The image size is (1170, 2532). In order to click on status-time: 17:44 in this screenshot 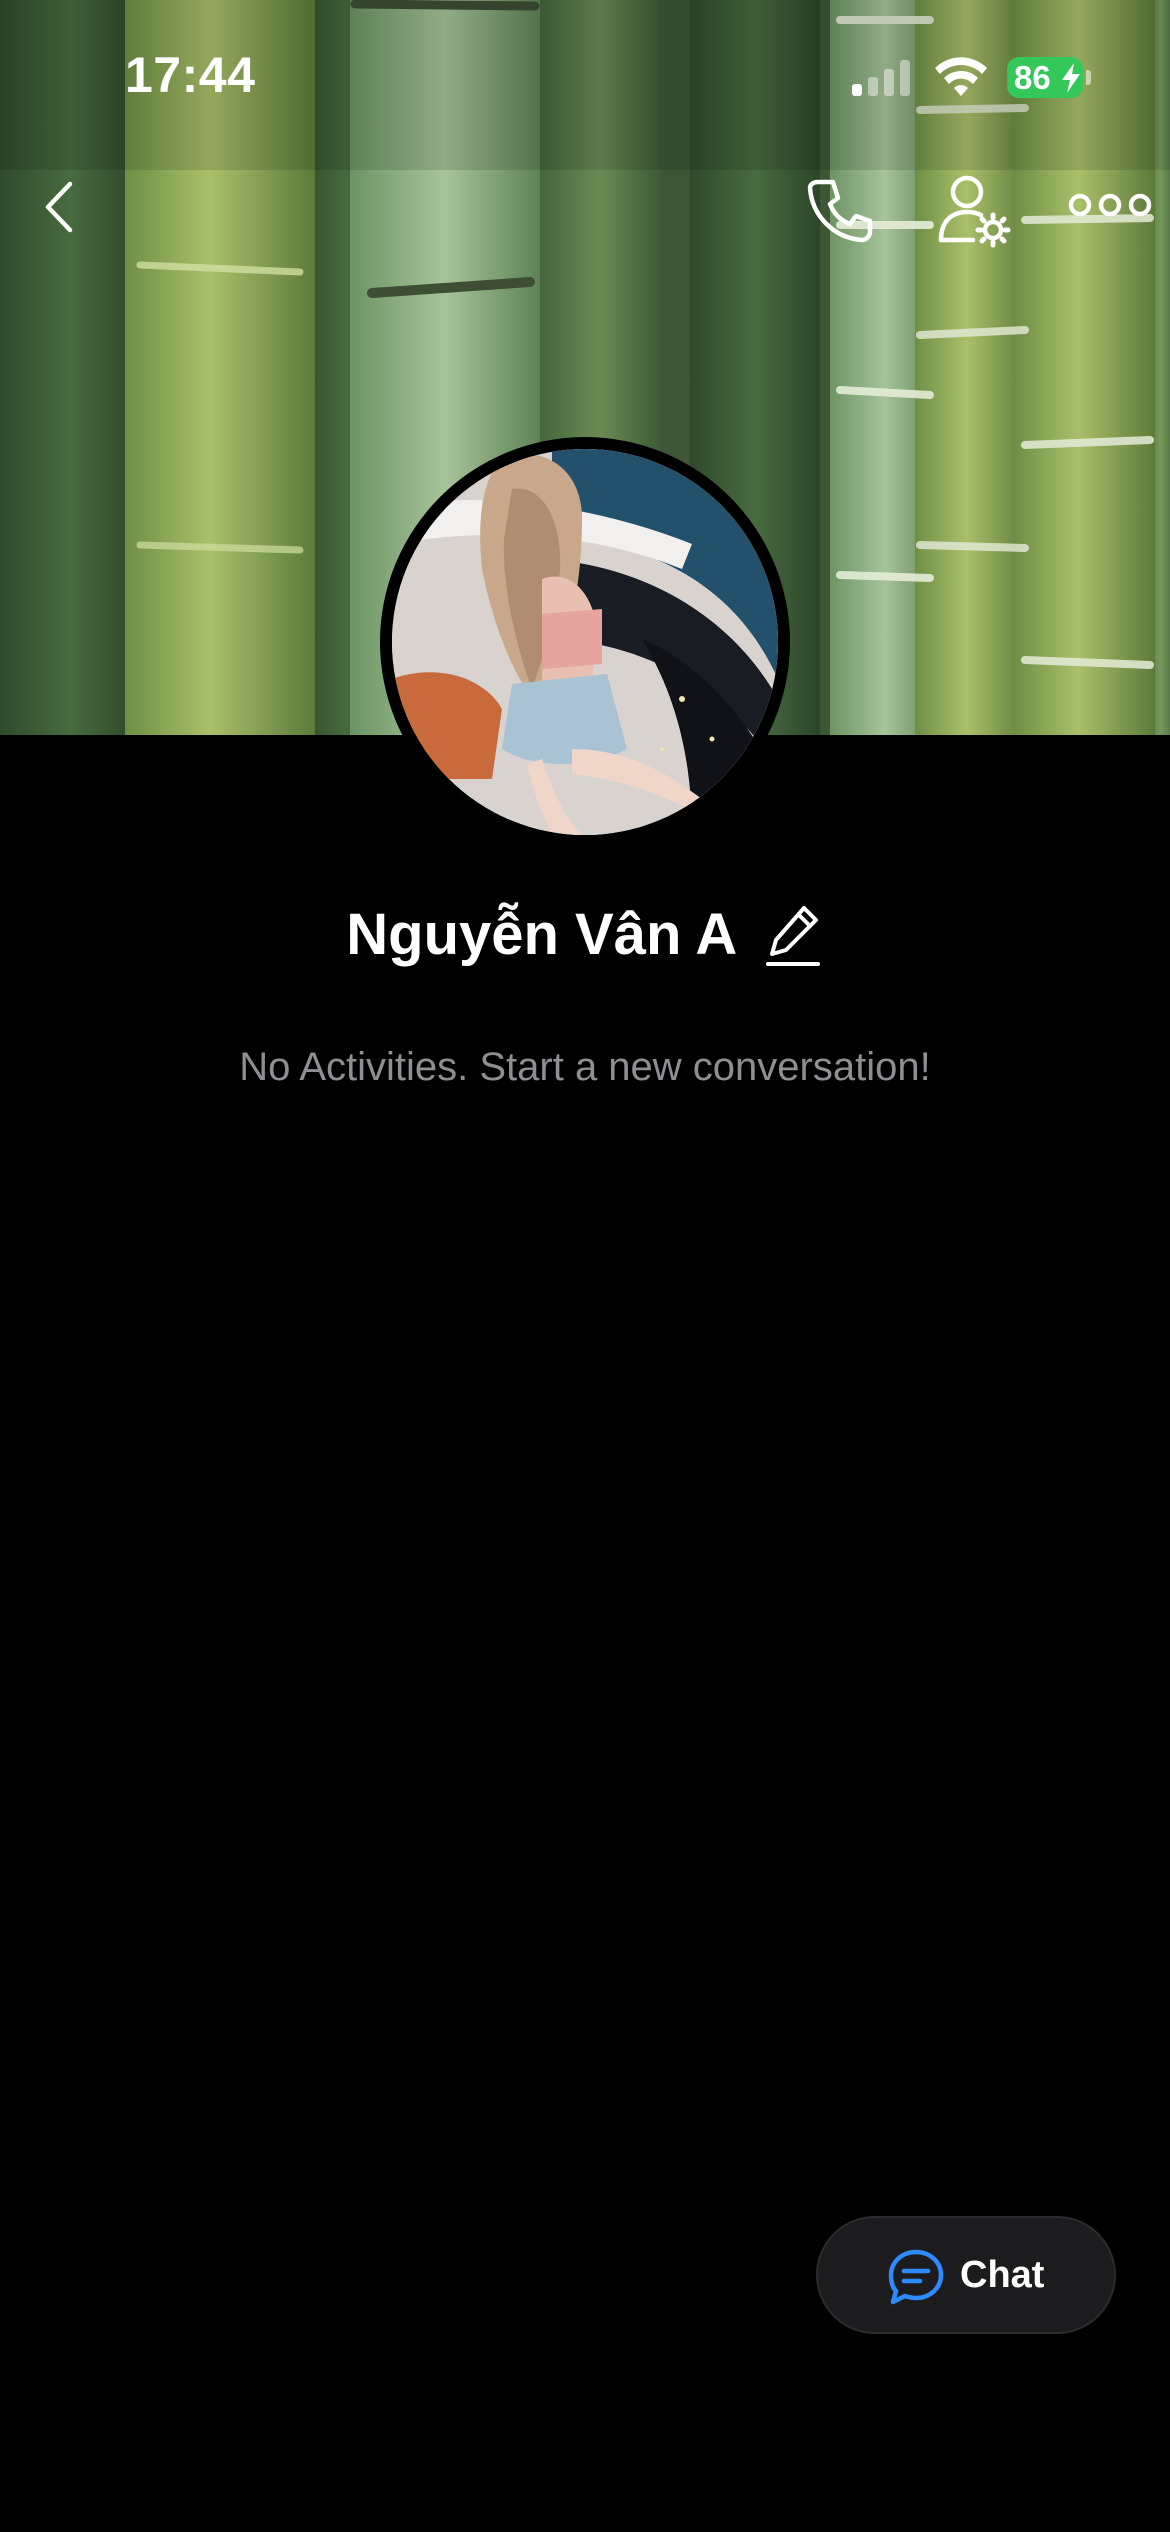, I will do `click(190, 75)`.